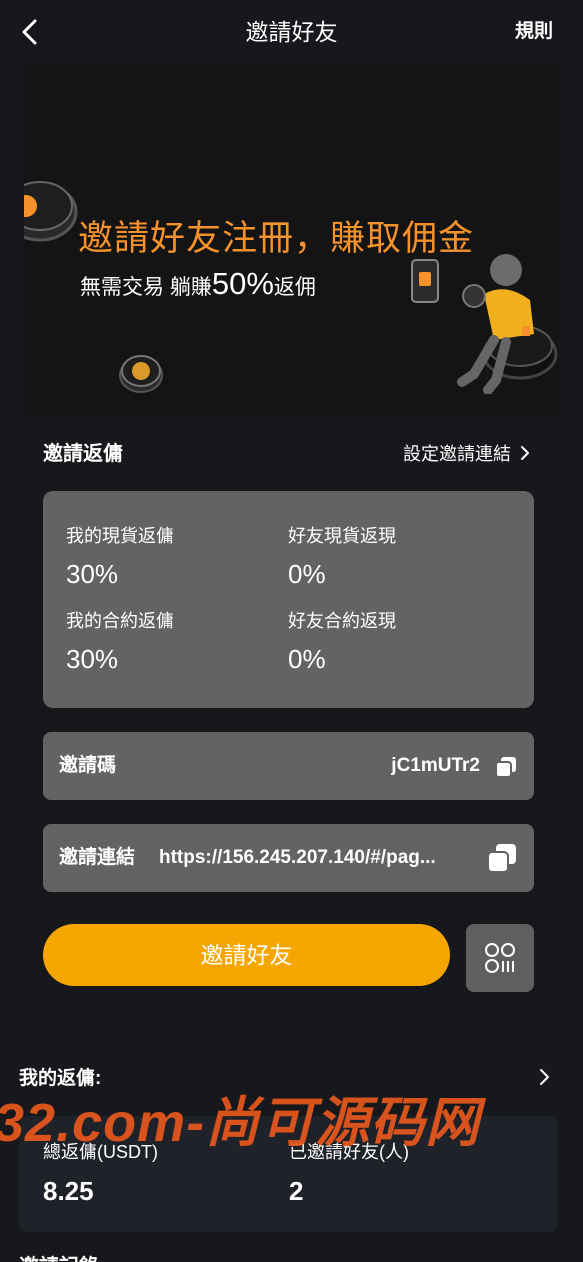 This screenshot has width=583, height=1262. I want to click on banner-subtitle: 無需交易 躺賺50%返佣, so click(198, 284).